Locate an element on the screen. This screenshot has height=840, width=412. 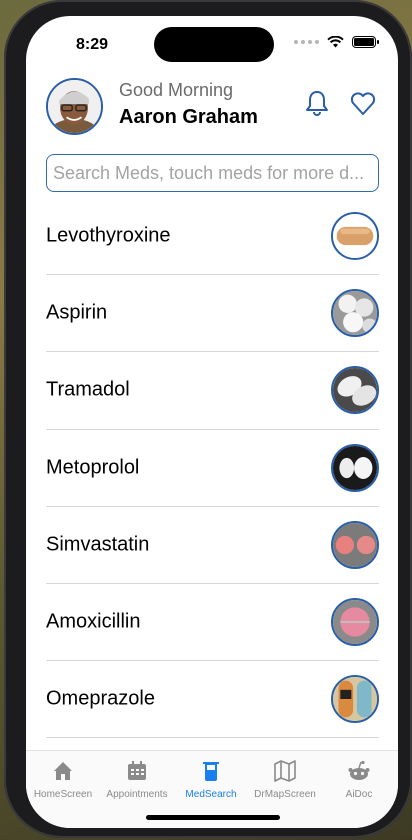
home-indicator is located at coordinates (213, 817).